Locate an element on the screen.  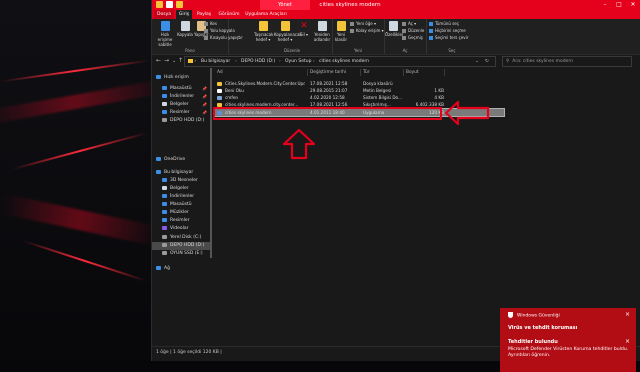
tab-app-tools: Uygulama Araçları is located at coordinates (266, 14).